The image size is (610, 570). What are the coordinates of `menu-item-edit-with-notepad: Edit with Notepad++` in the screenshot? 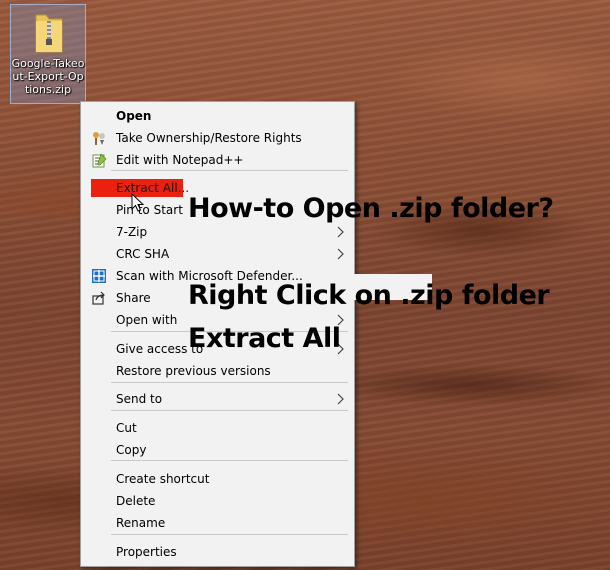 It's located at (217, 160).